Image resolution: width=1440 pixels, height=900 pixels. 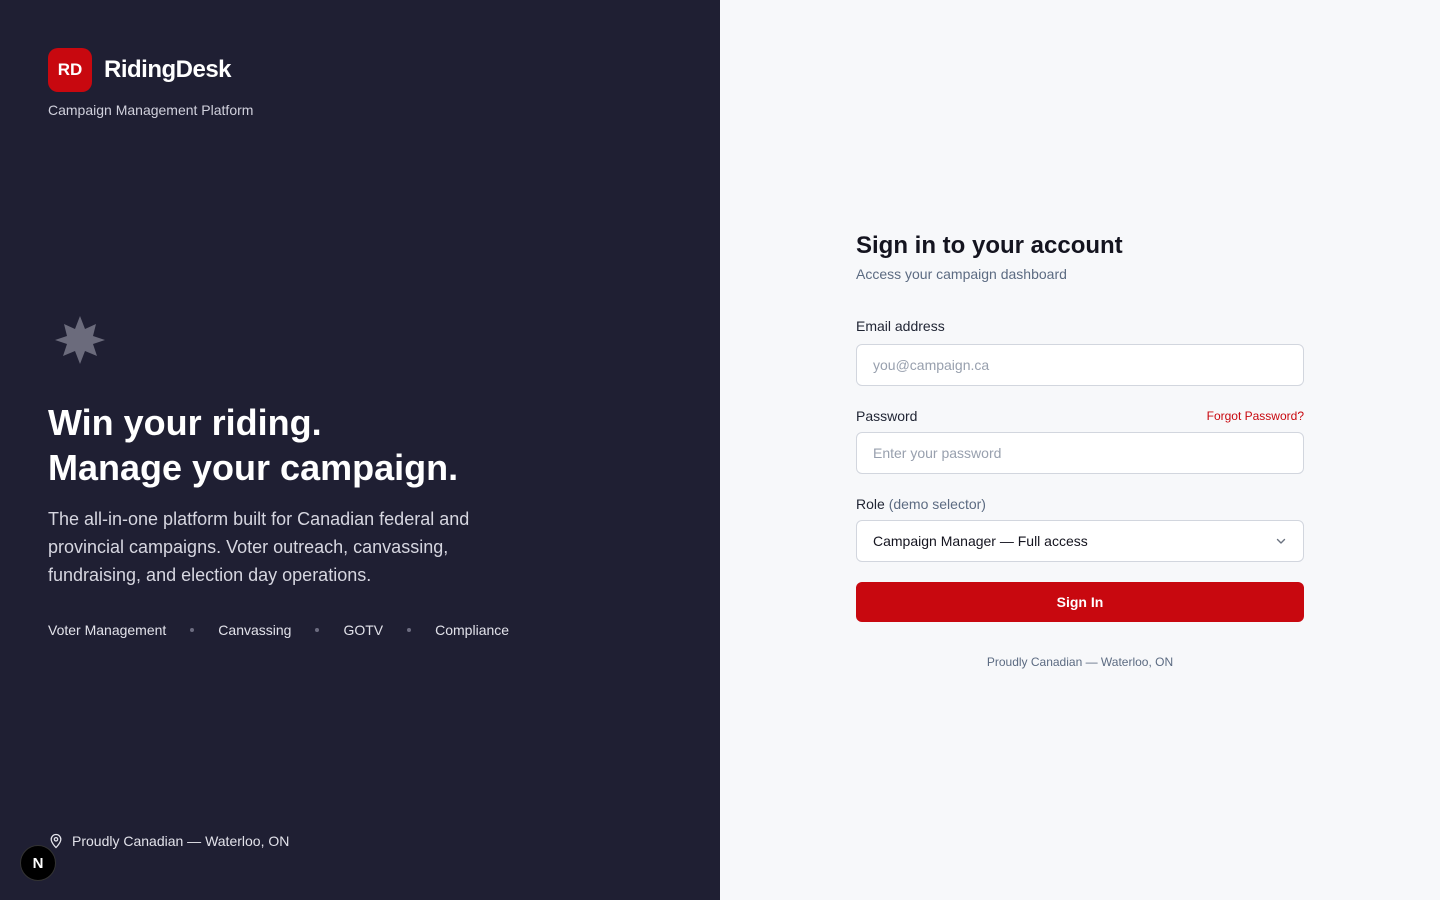 What do you see at coordinates (253, 445) in the screenshot?
I see `hero-headline: Win your riding. Manage your campaign.` at bounding box center [253, 445].